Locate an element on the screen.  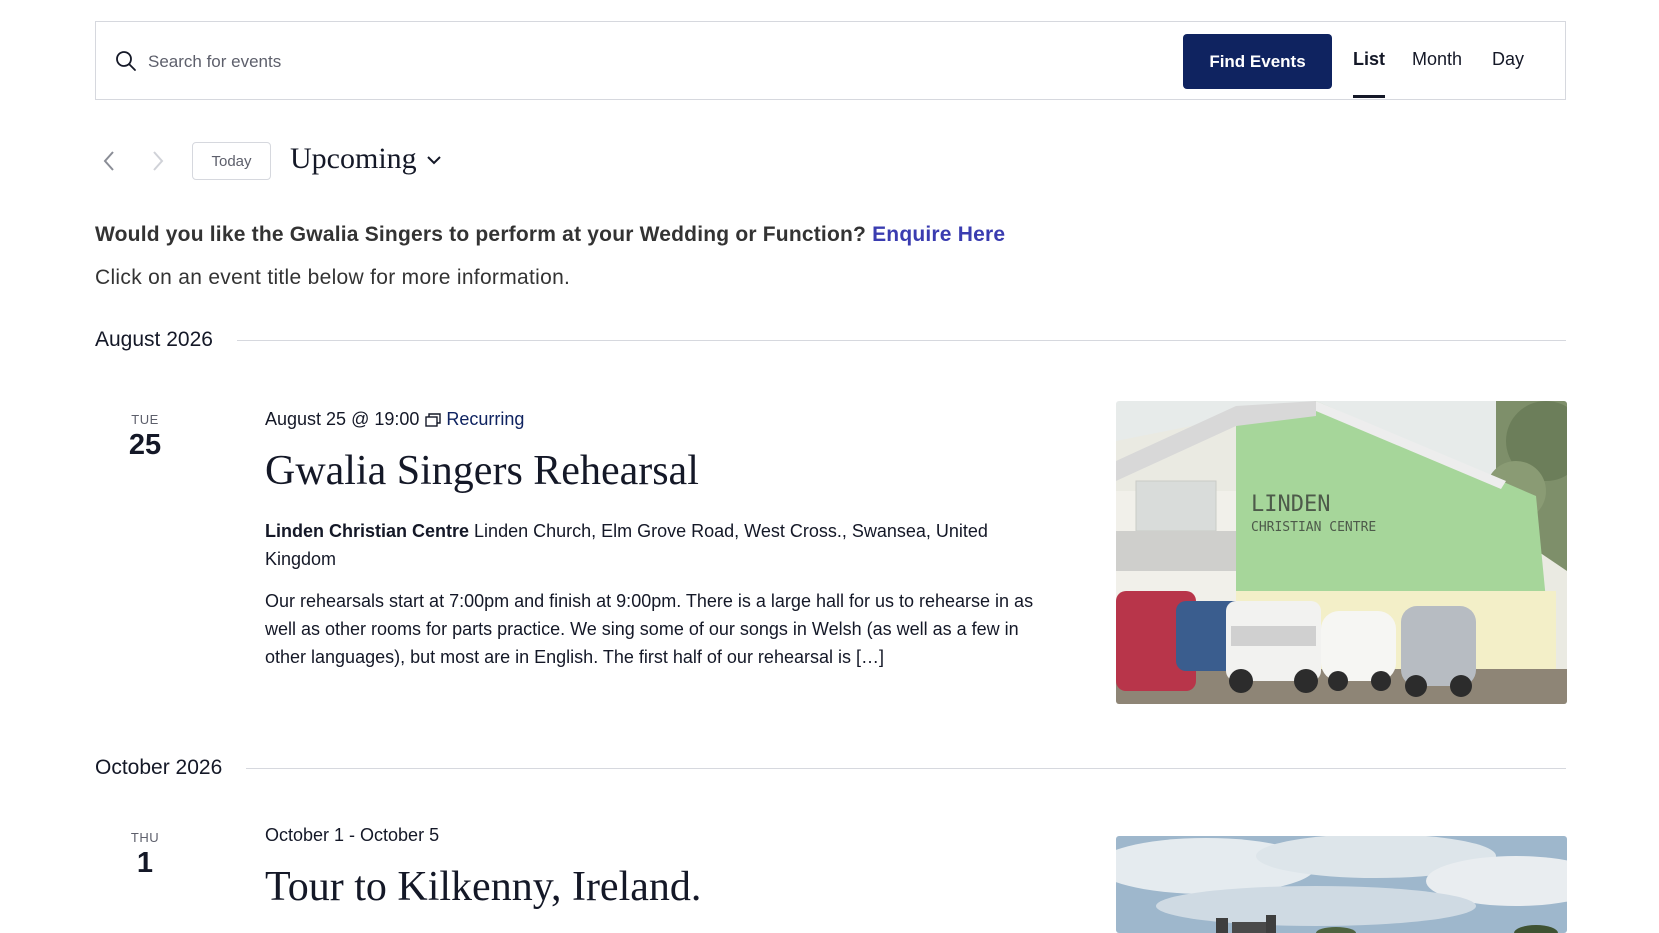
month-label: August 2026 is located at coordinates (154, 339).